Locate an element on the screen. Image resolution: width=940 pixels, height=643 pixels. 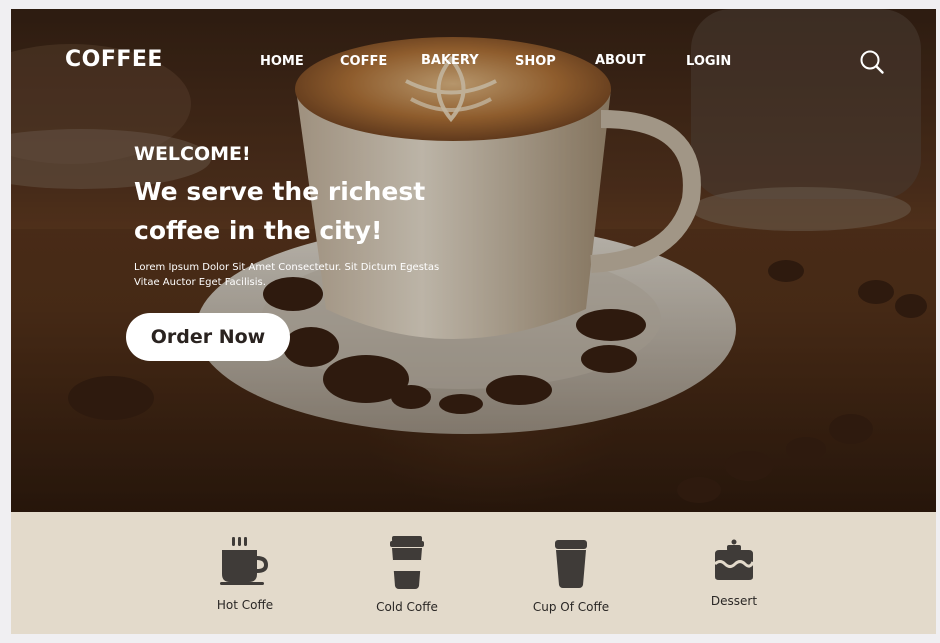
cake-icon is located at coordinates (734, 559).